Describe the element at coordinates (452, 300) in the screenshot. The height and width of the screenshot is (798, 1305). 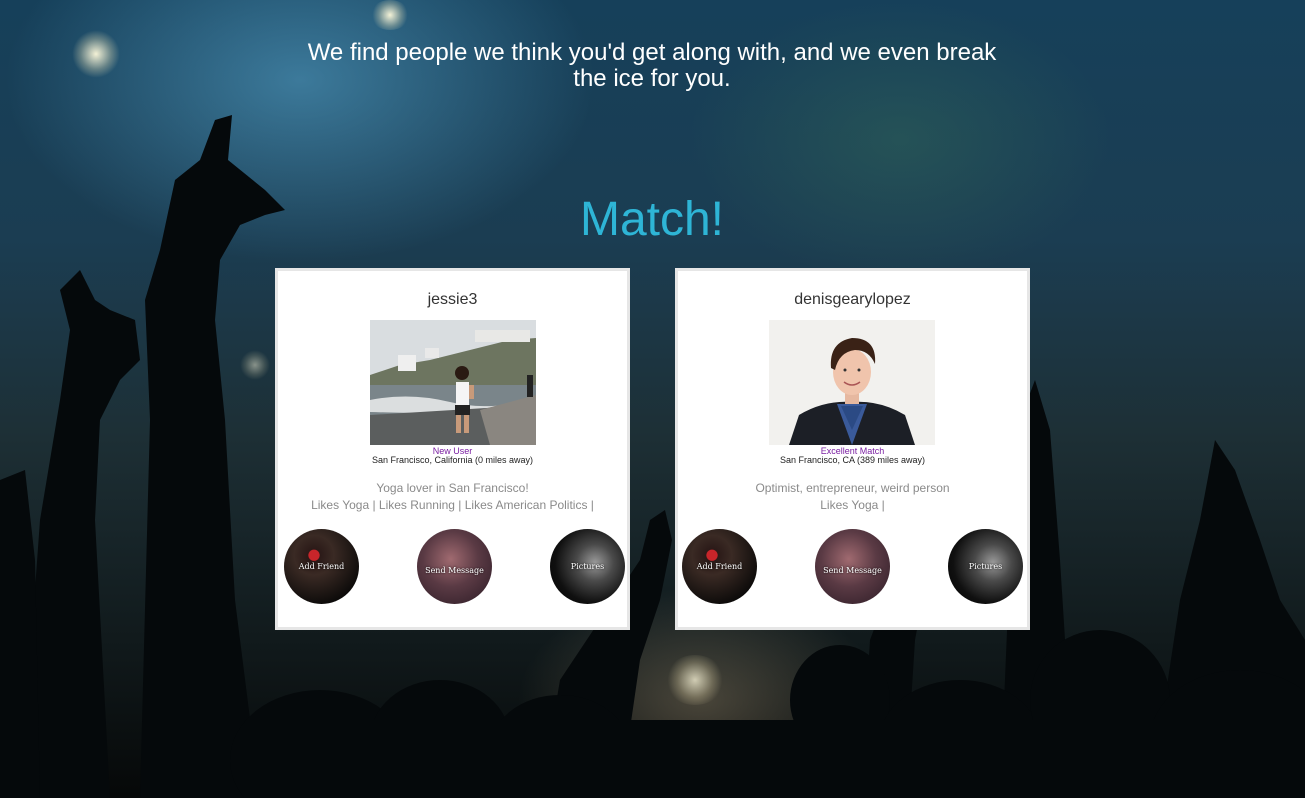
I see `username: jessie3` at that location.